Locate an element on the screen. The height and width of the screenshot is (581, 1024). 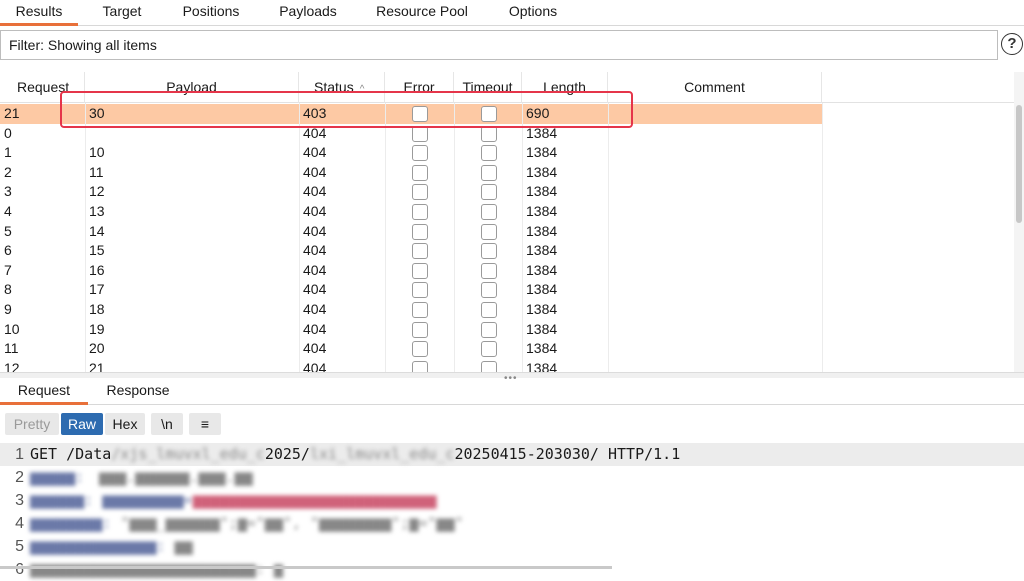
table-row: 8 17 404 1384 is located at coordinates (506, 290).